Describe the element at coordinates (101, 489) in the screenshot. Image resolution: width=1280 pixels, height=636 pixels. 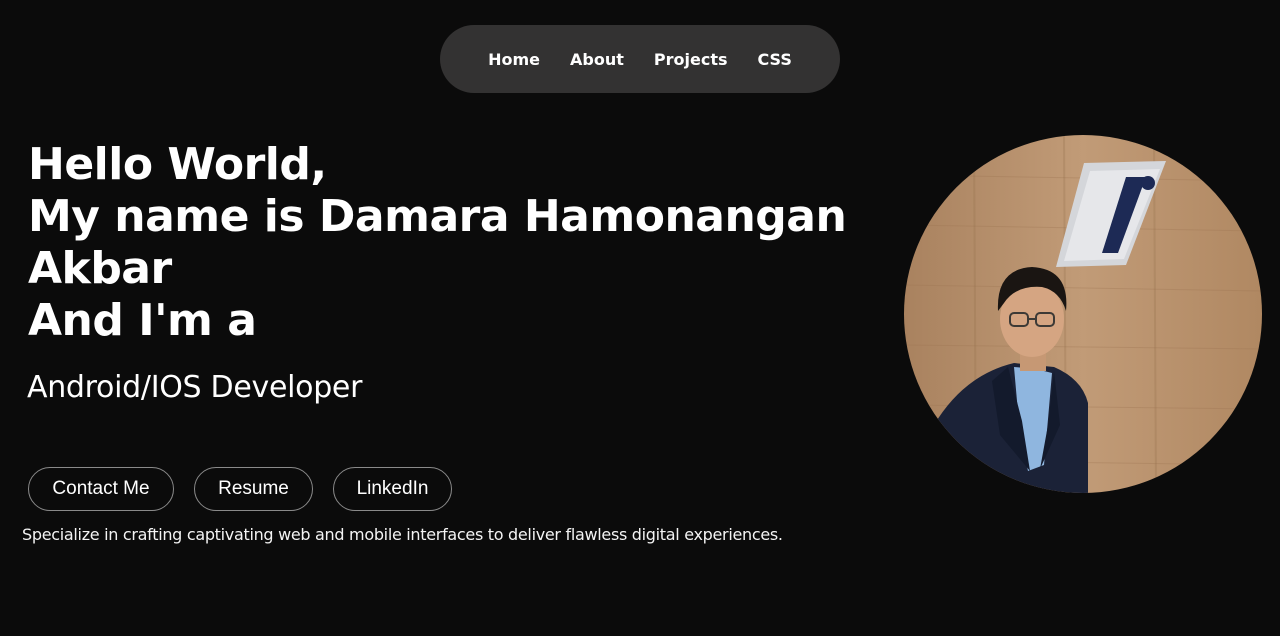
I see `contact-me-button: Contact Me` at that location.